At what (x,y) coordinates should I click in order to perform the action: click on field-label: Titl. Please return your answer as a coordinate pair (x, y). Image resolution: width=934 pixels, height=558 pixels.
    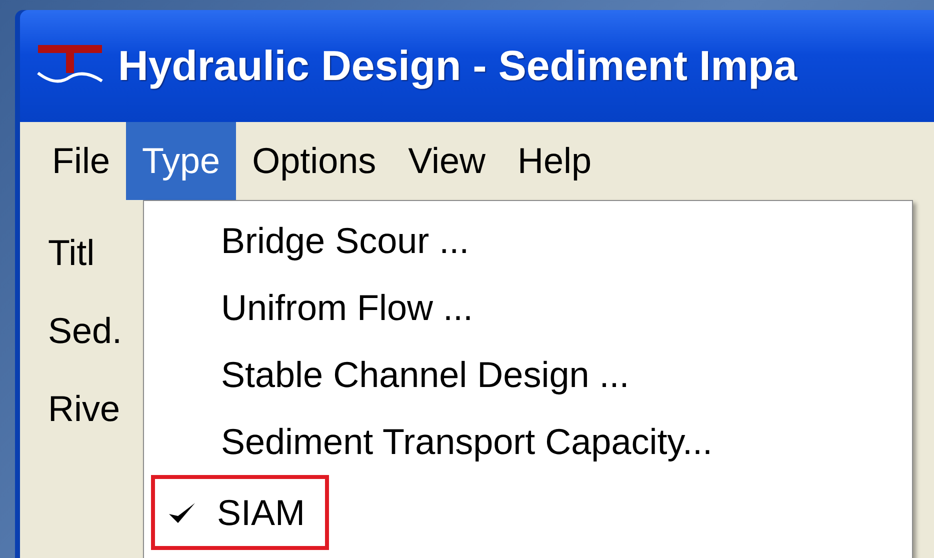
    Looking at the image, I should click on (71, 253).